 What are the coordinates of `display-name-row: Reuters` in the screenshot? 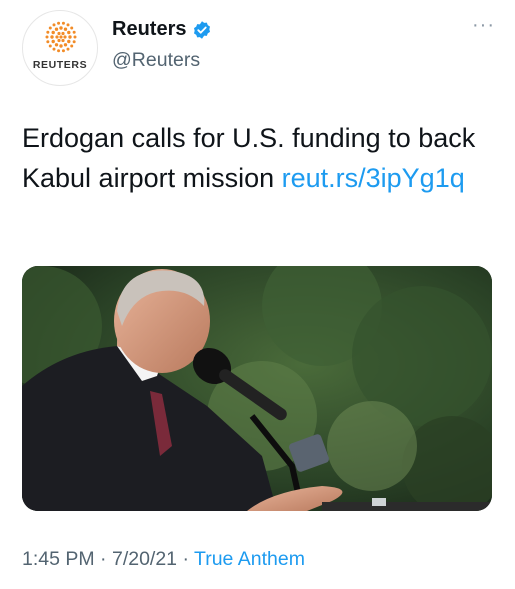 It's located at (162, 29).